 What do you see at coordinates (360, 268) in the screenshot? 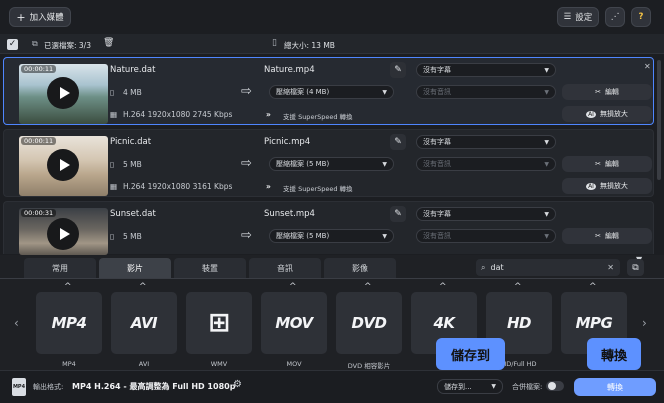
I see `tab-images: 影像` at bounding box center [360, 268].